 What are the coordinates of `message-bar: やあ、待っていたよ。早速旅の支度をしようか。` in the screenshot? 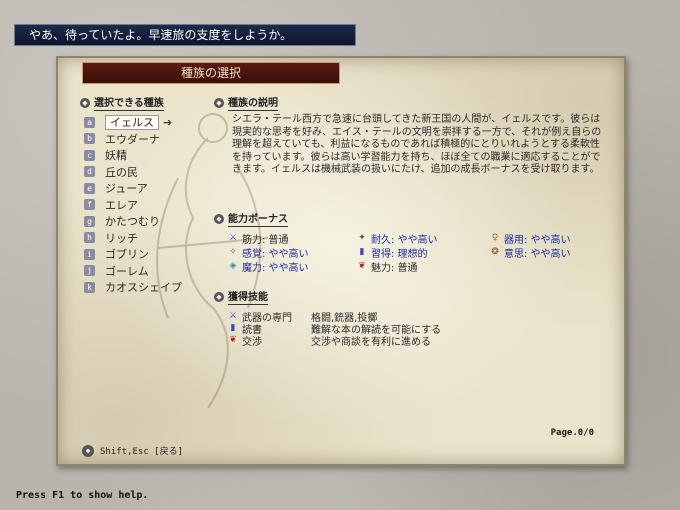 It's located at (185, 35).